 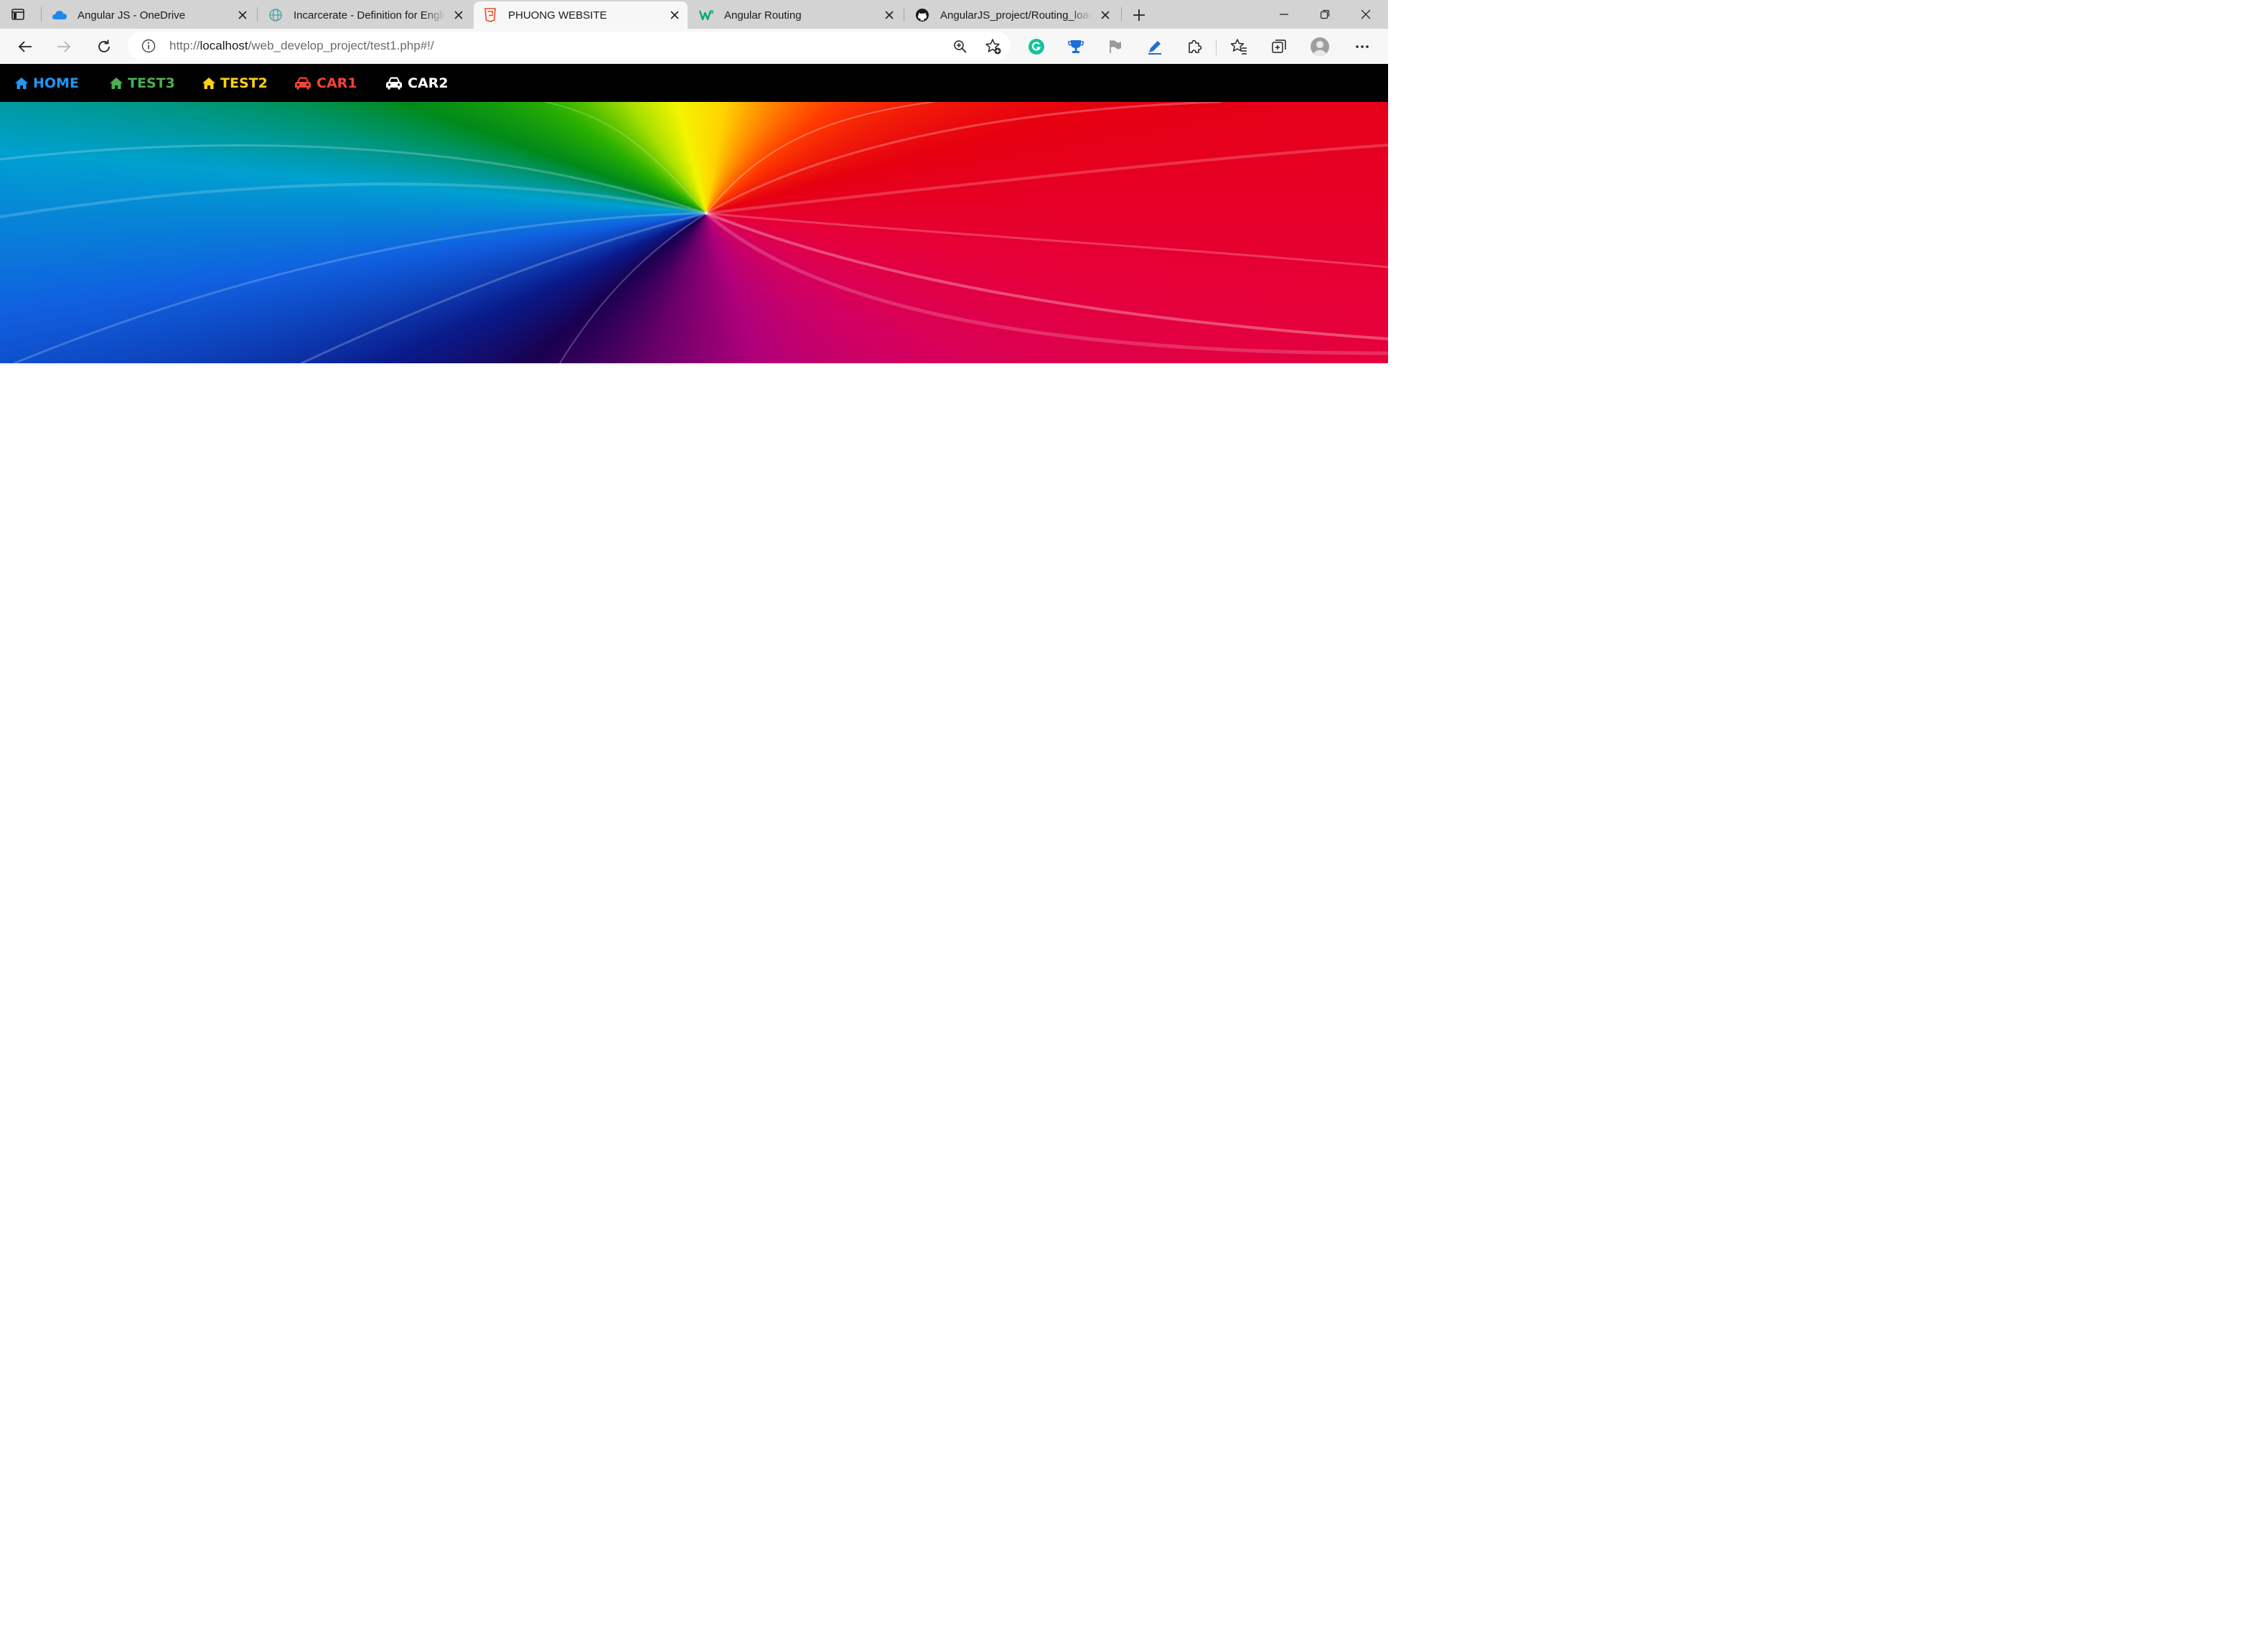 I want to click on url-scheme: http://, so click(x=184, y=45).